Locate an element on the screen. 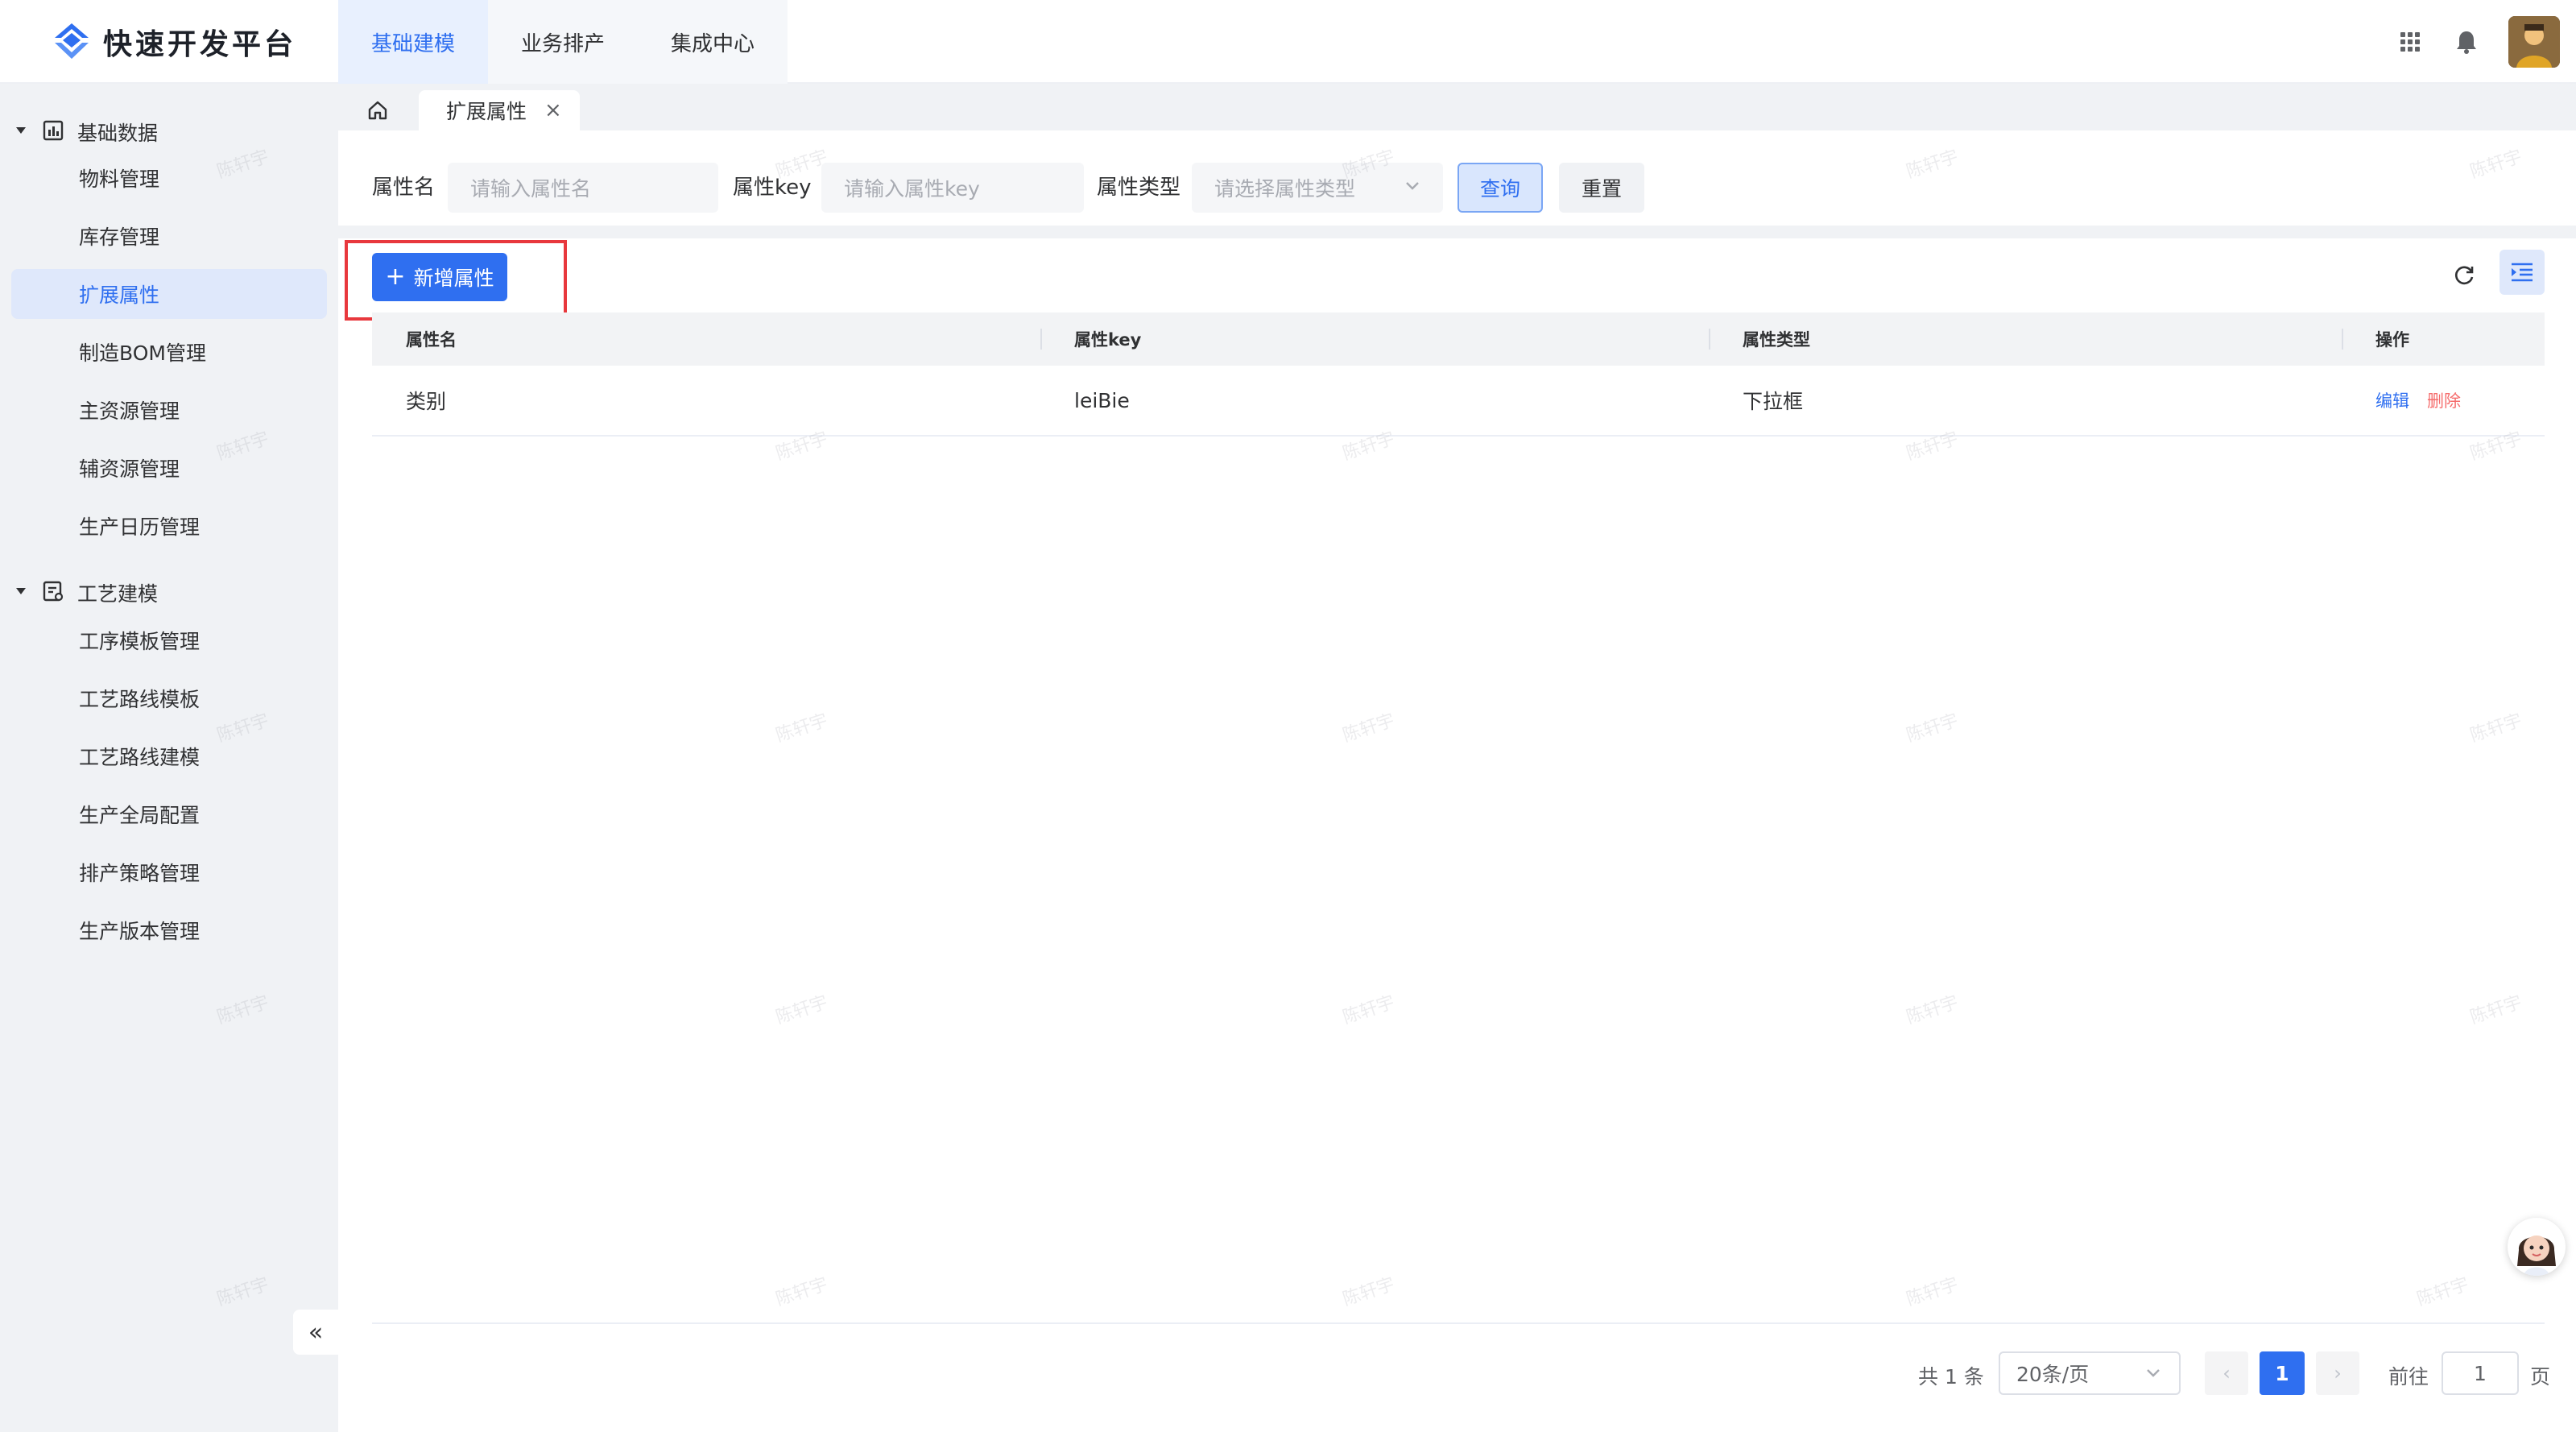 Image resolution: width=2576 pixels, height=1432 pixels. logo-icon is located at coordinates (72, 41).